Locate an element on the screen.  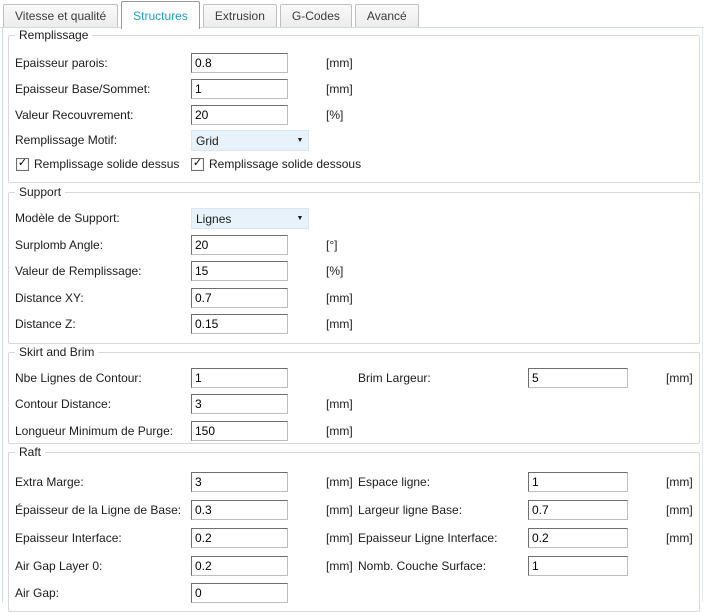
remplissage-solide-dessous-label: Remplissage solide dessous is located at coordinates (285, 164).